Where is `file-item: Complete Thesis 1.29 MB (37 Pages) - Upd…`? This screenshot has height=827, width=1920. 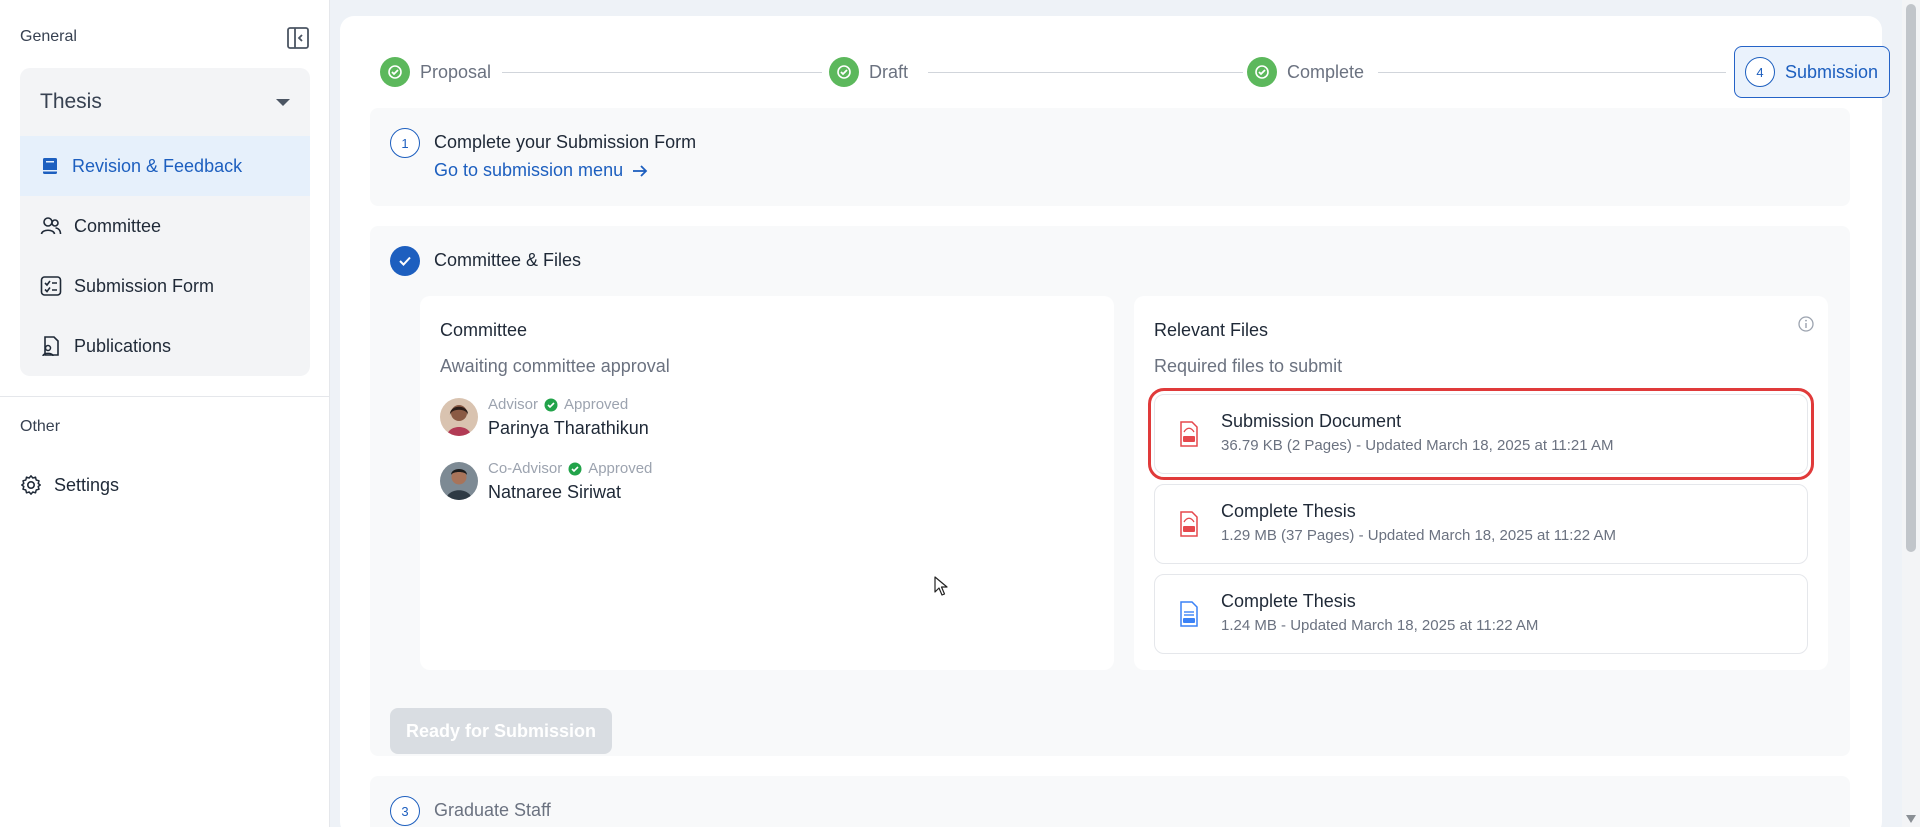
file-item: Complete Thesis 1.29 MB (37 Pages) - Upd… is located at coordinates (1481, 524).